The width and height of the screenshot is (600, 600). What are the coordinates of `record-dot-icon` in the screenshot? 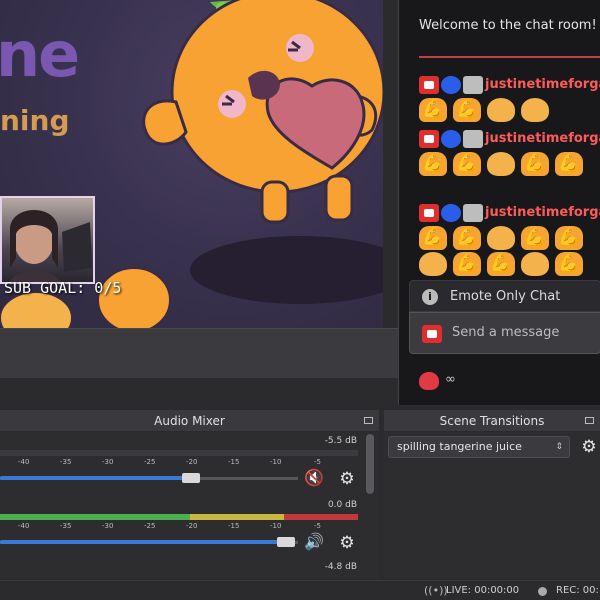 It's located at (542, 591).